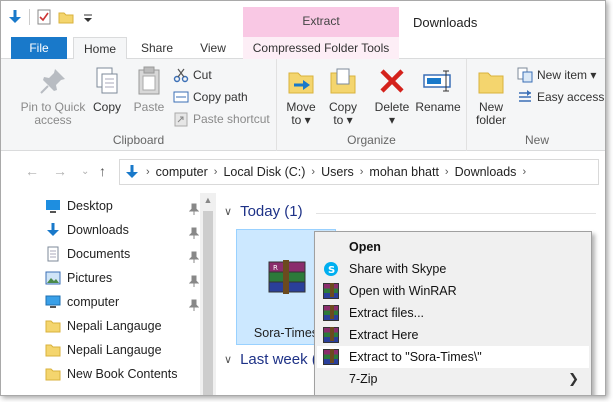  What do you see at coordinates (453, 269) in the screenshot?
I see `menu-item-share-with-skype: S Share with Skype` at bounding box center [453, 269].